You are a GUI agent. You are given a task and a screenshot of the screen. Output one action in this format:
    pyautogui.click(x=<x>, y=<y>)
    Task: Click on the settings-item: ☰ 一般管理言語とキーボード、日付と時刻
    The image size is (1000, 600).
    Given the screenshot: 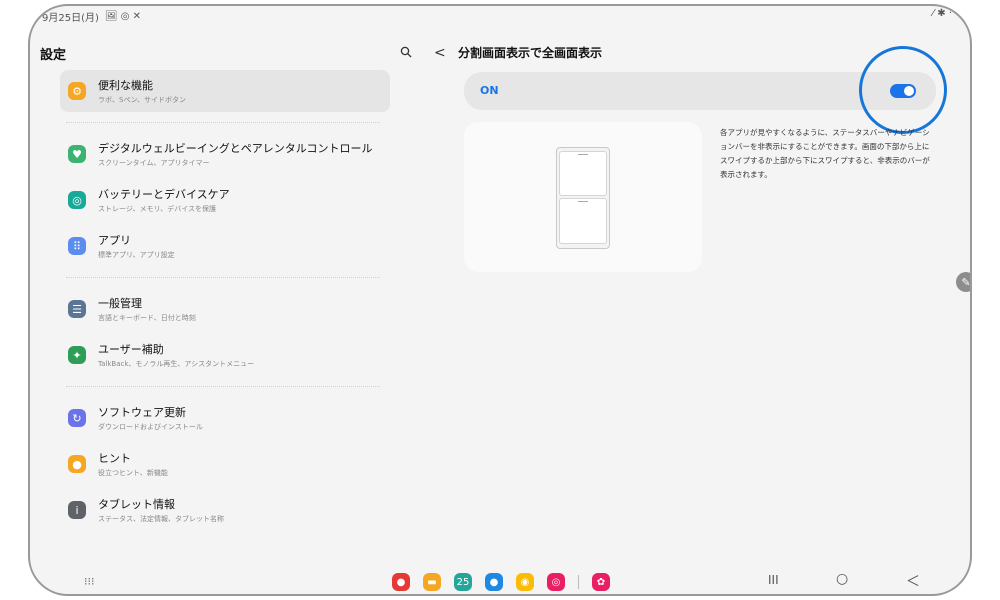 What is the action you would take?
    pyautogui.click(x=225, y=309)
    